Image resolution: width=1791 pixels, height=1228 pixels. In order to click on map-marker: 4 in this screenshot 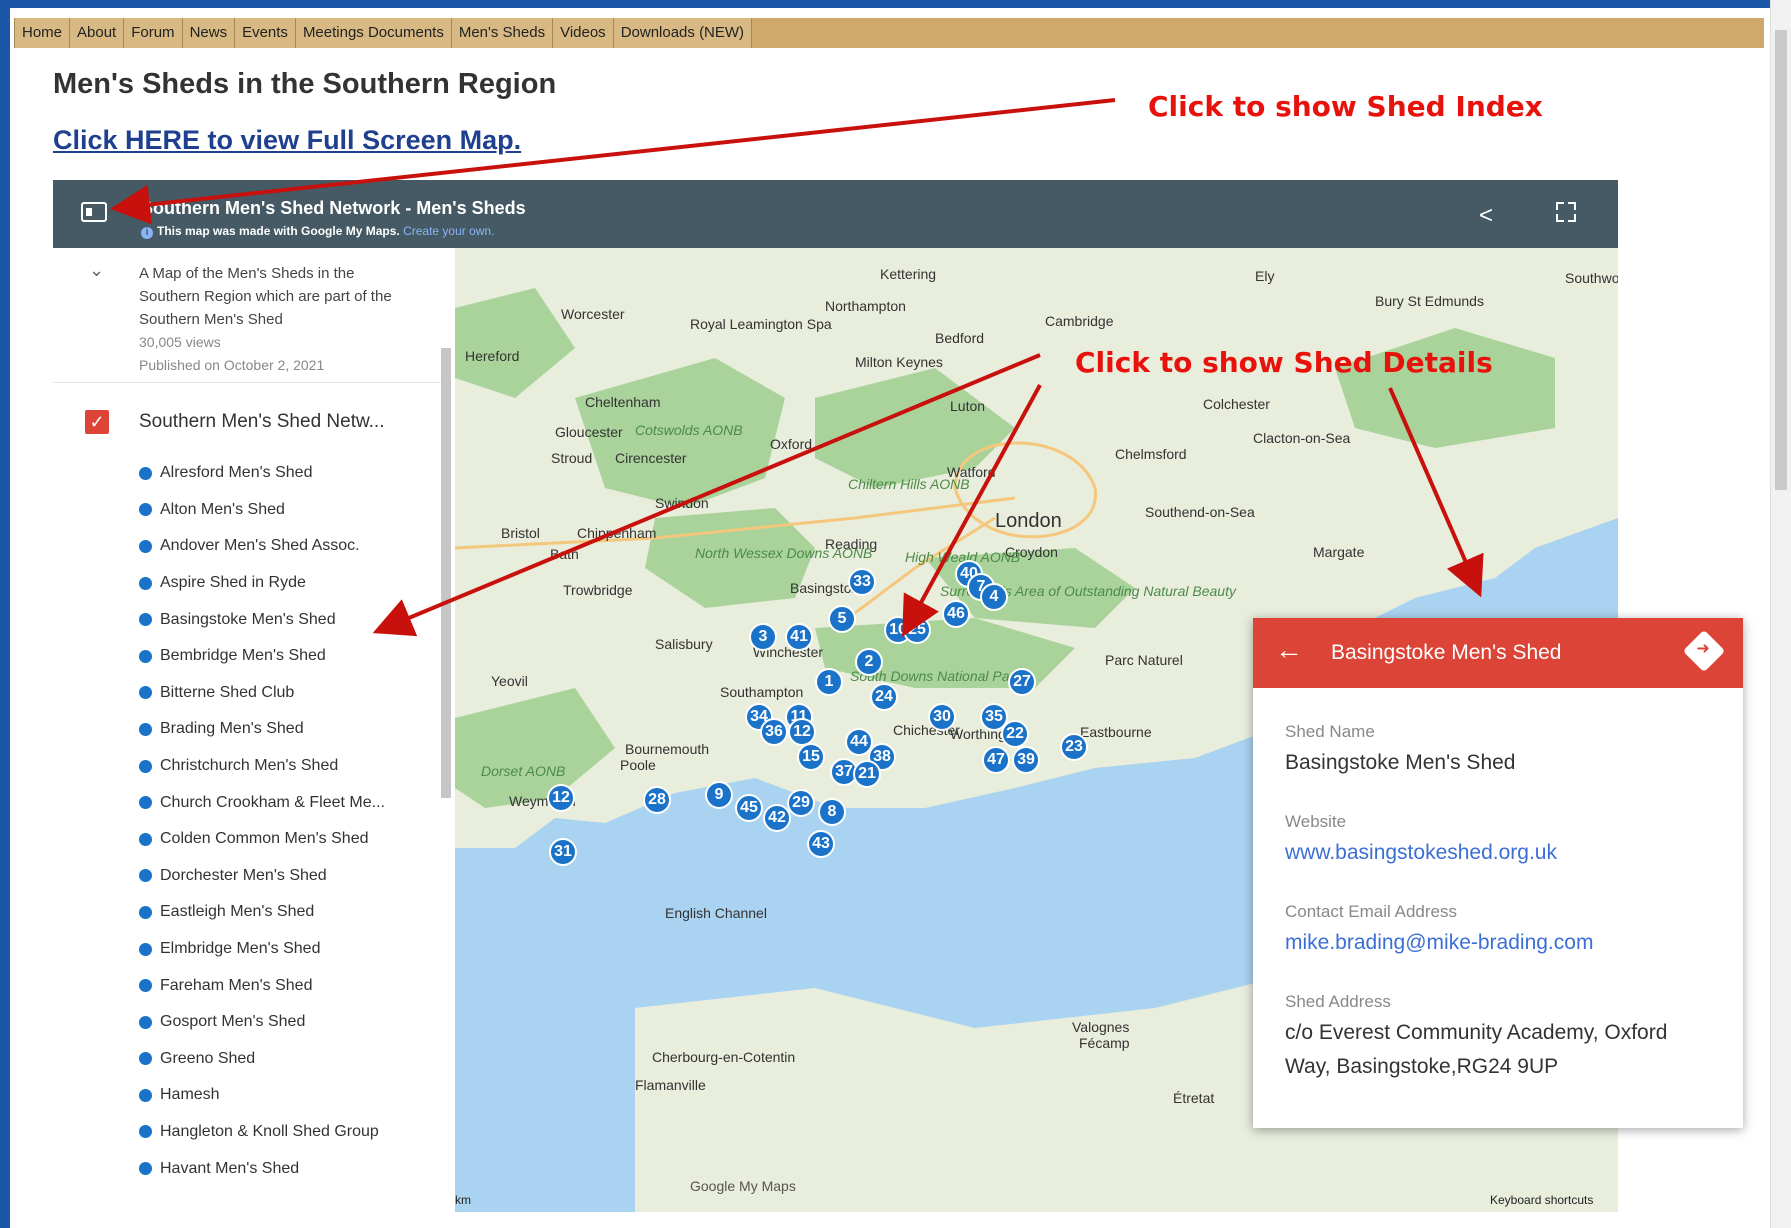, I will do `click(994, 597)`.